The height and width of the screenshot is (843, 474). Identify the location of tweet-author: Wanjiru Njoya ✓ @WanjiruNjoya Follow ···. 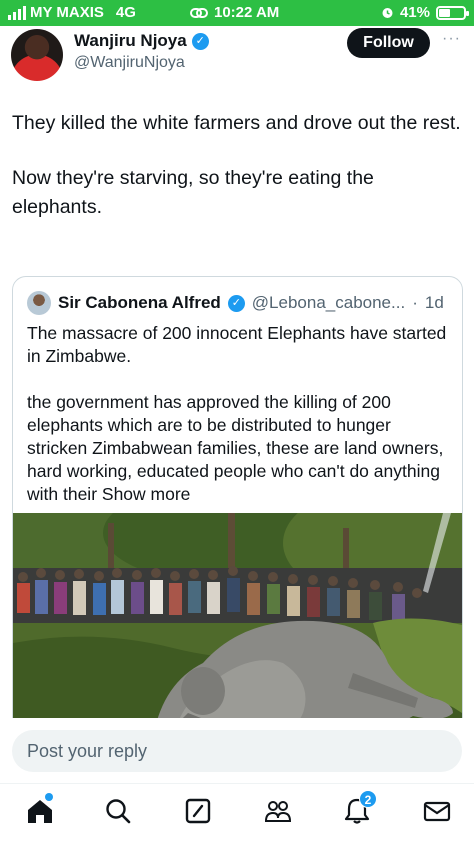
(237, 56).